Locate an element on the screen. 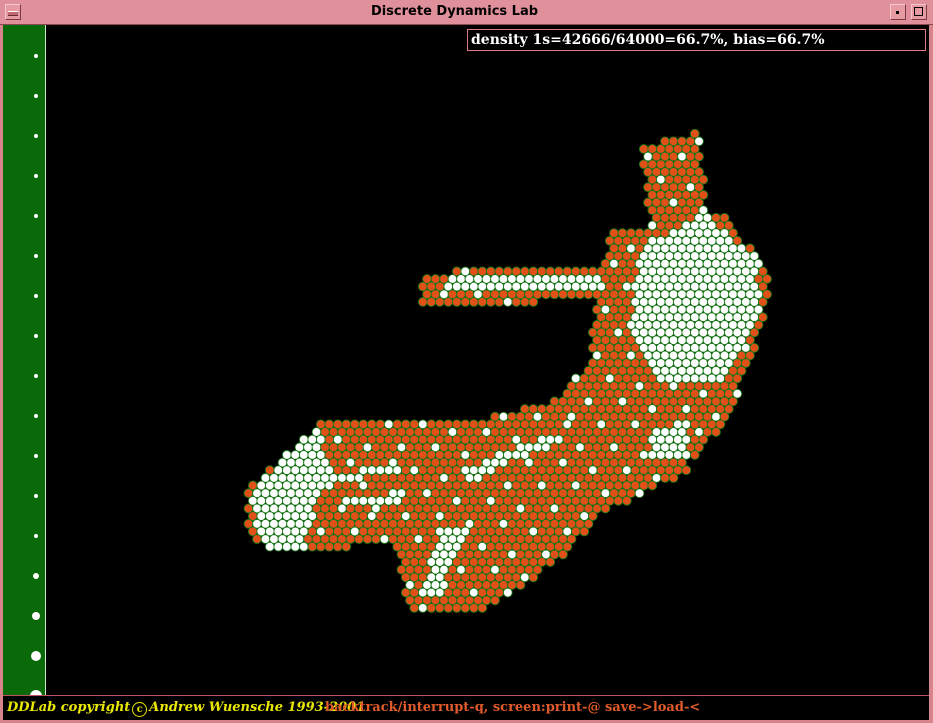 This screenshot has width=933, height=723. copyright-prefix: DDLab copyright is located at coordinates (69, 707).